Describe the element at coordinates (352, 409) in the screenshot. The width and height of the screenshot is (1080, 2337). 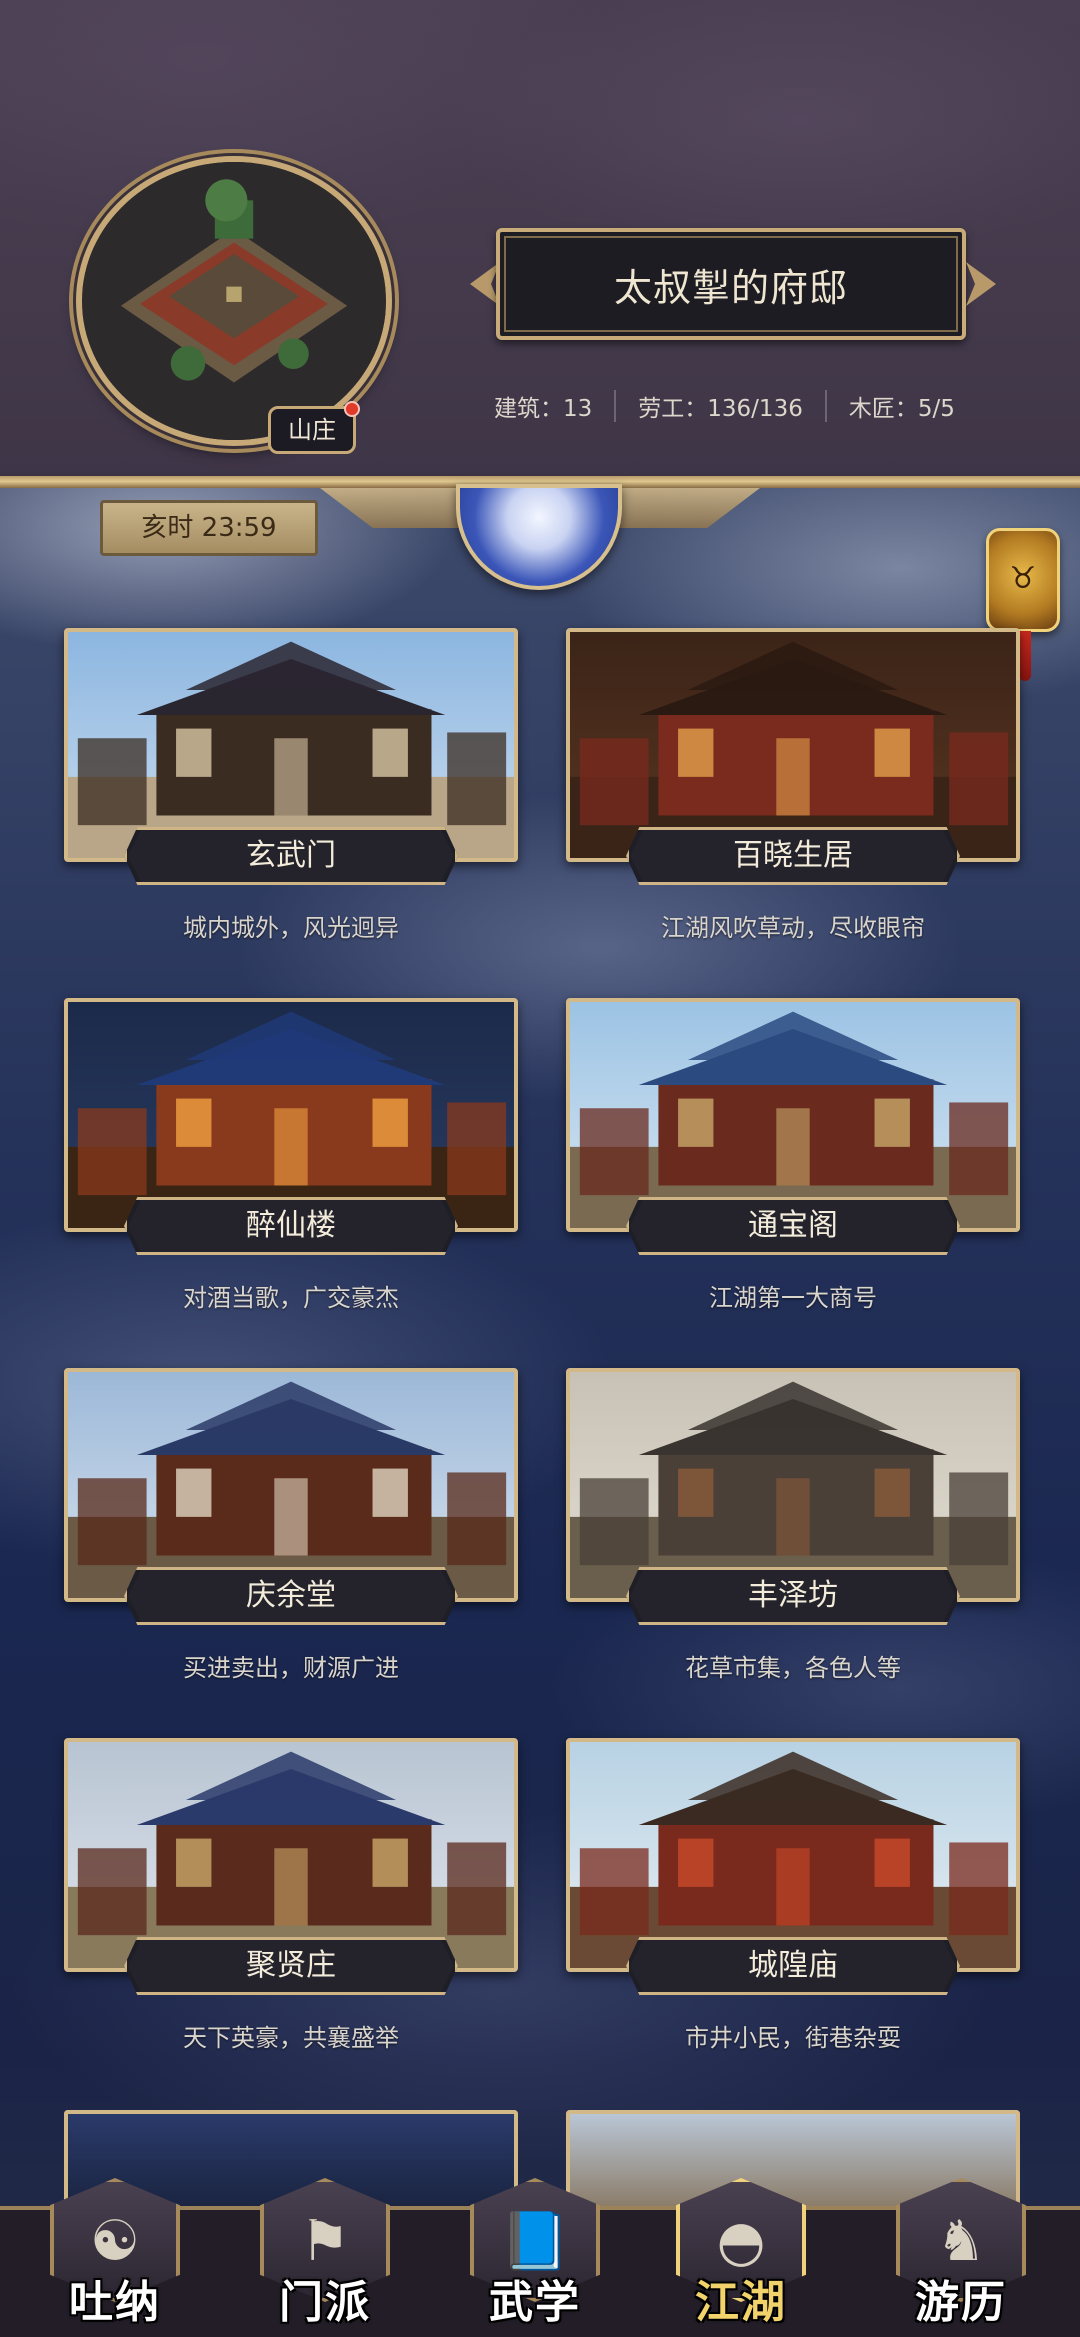
I see `notification-dot` at that location.